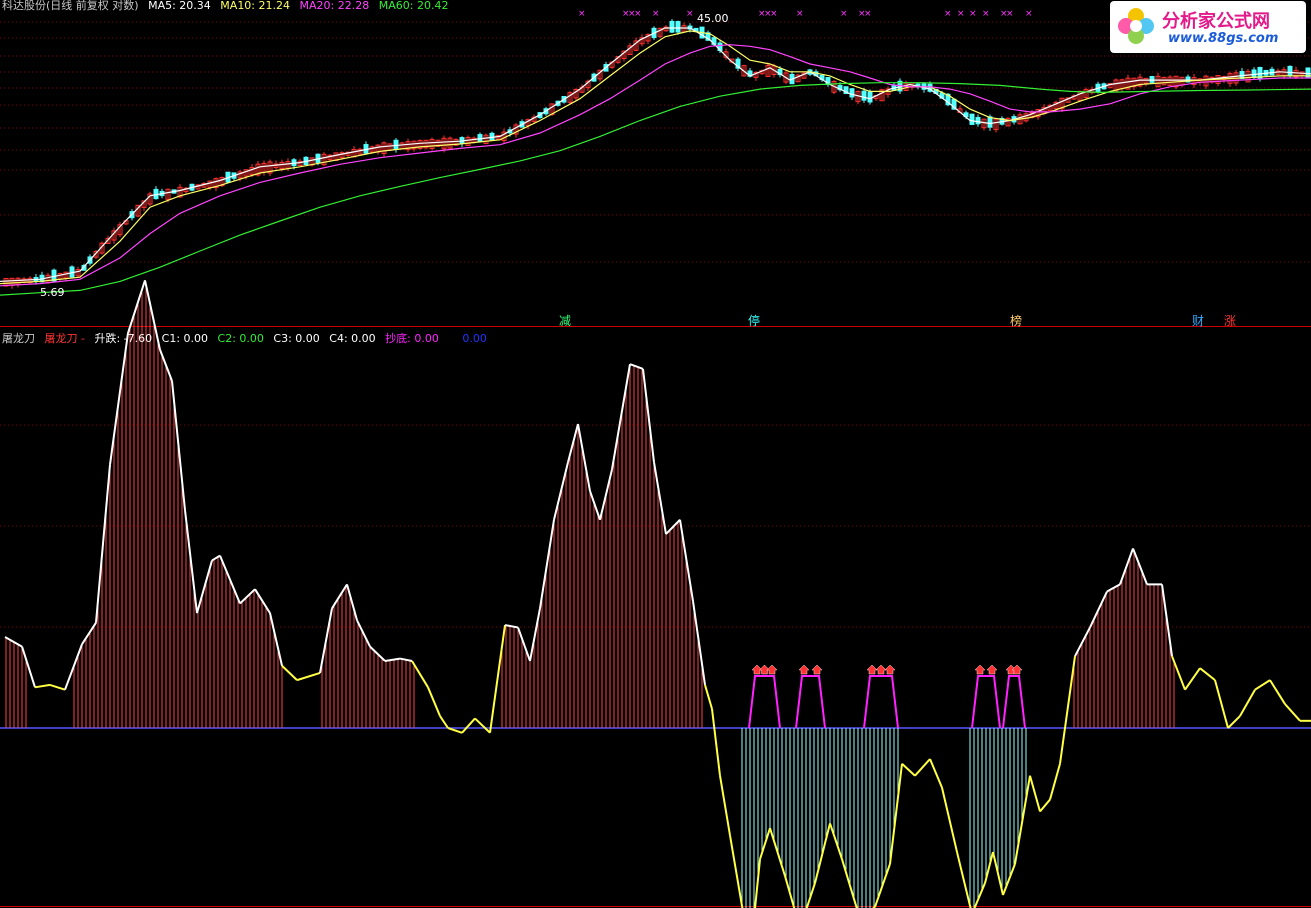 Image resolution: width=1311 pixels, height=908 pixels. What do you see at coordinates (296, 338) in the screenshot?
I see `c3-label: C3: 0.00` at bounding box center [296, 338].